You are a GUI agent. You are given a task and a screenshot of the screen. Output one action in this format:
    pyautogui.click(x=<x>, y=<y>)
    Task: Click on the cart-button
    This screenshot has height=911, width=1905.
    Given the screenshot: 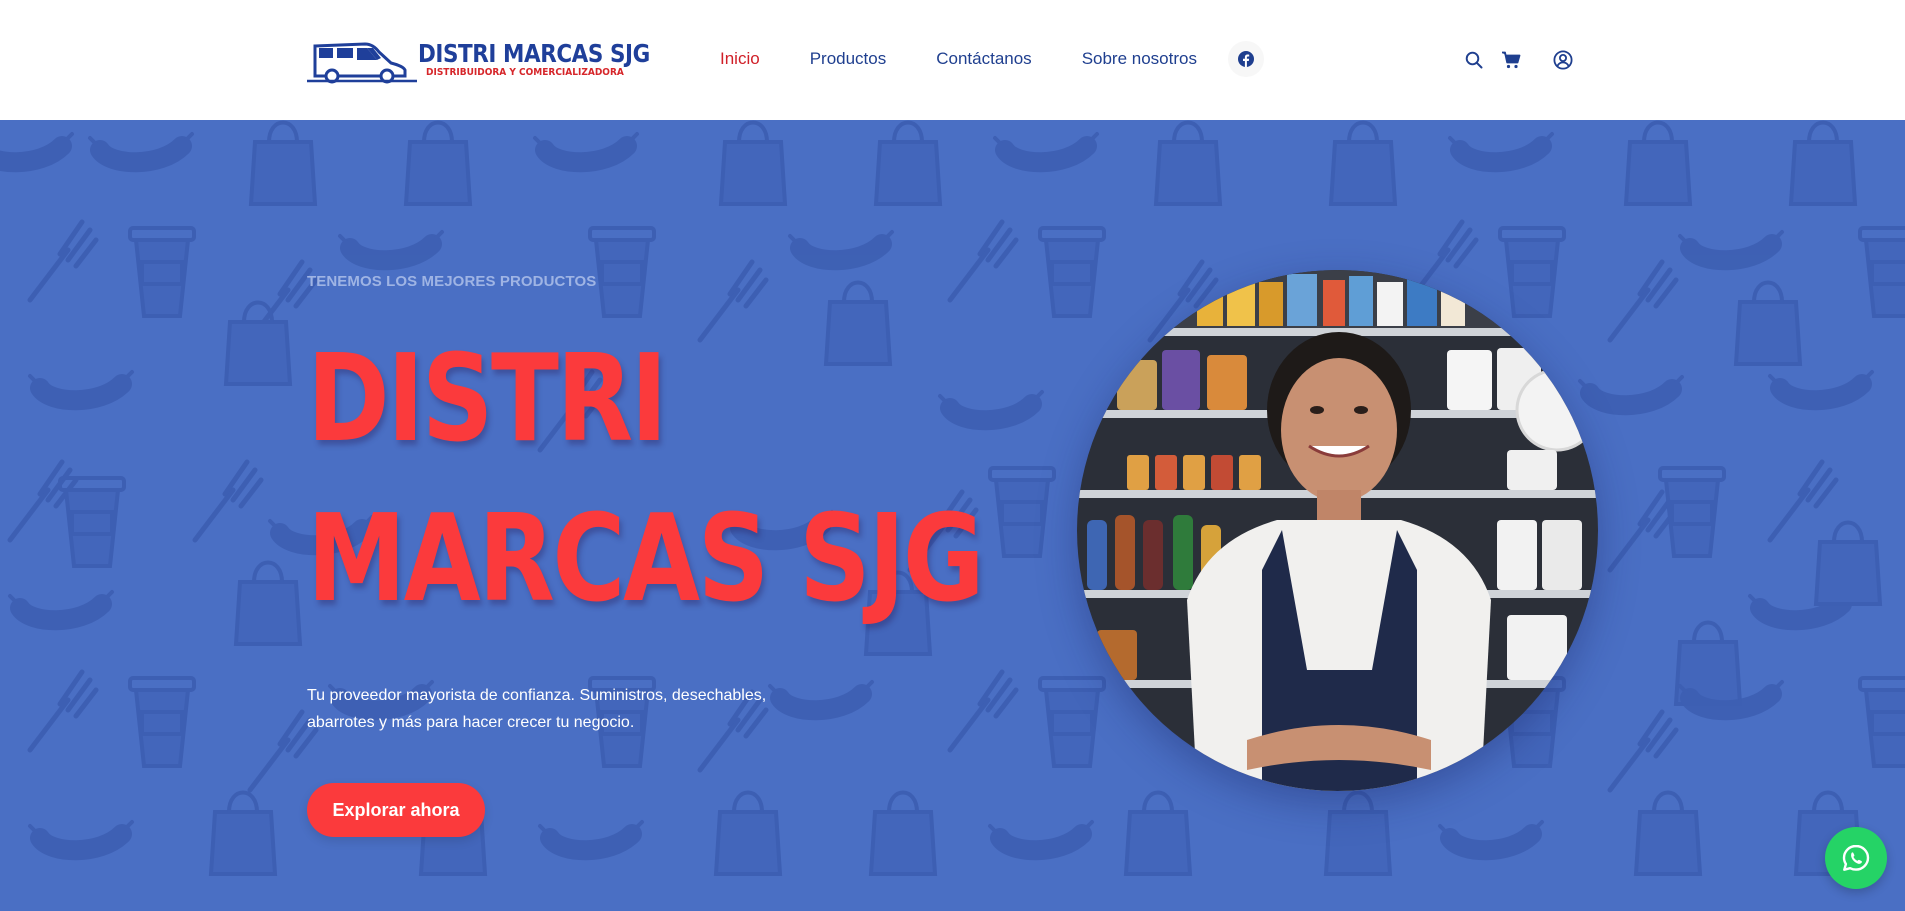 What is the action you would take?
    pyautogui.click(x=1511, y=60)
    